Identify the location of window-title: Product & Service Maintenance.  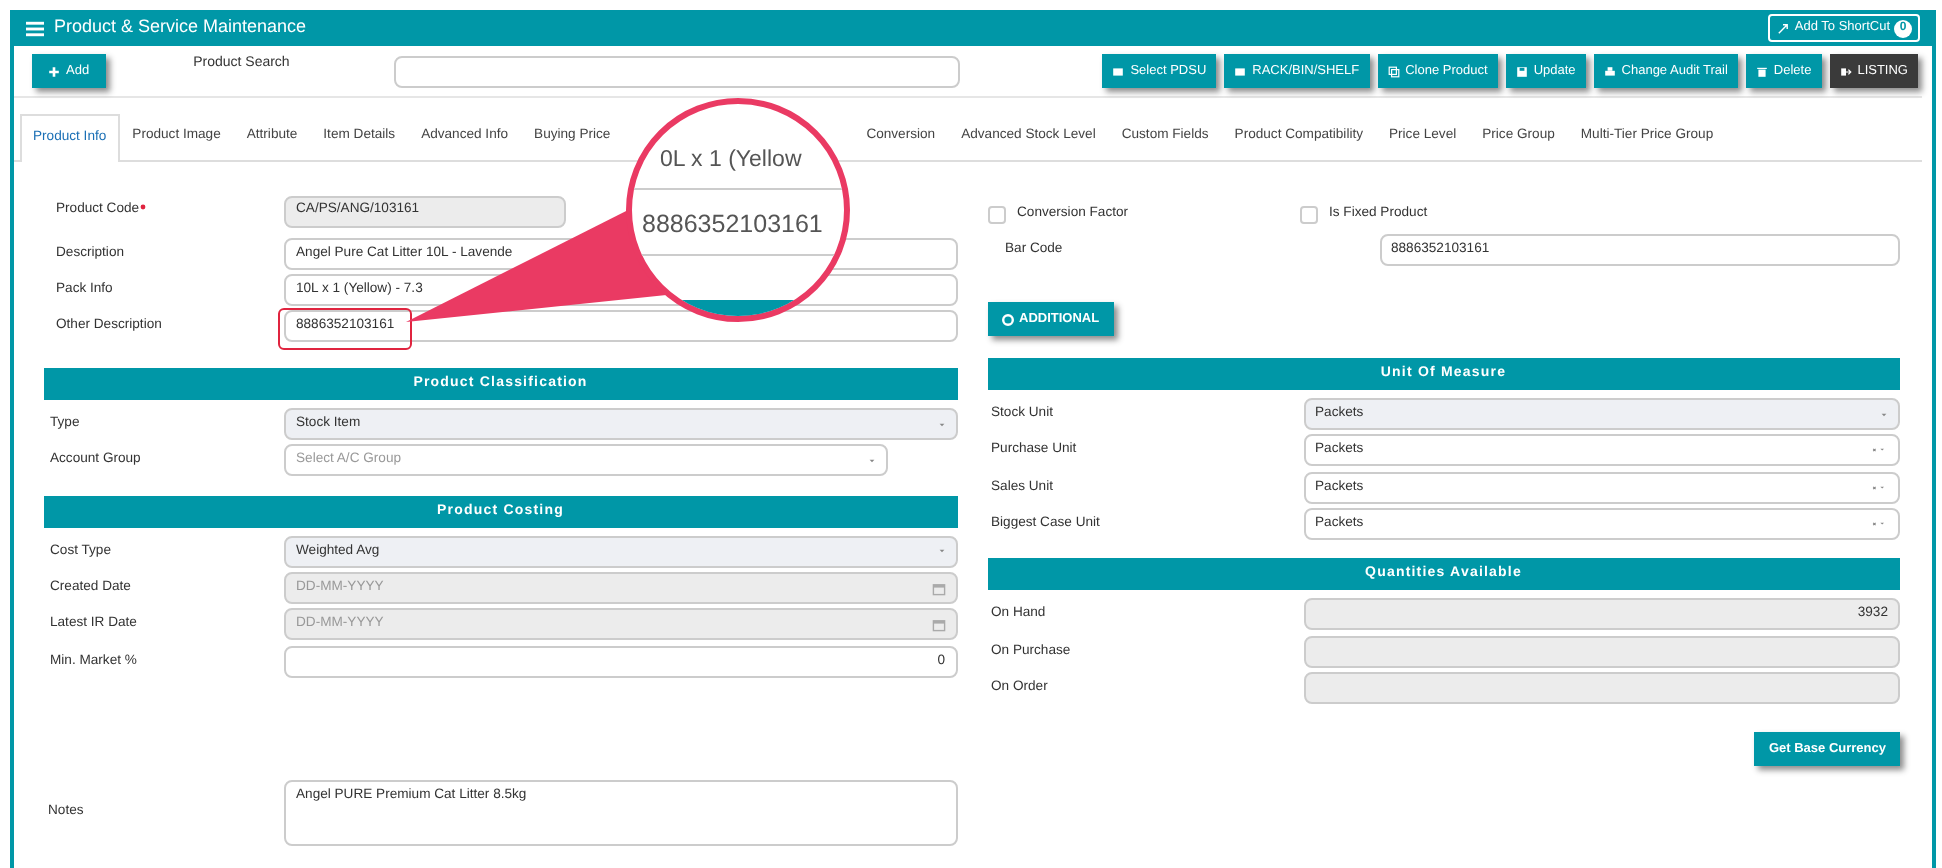
(180, 27).